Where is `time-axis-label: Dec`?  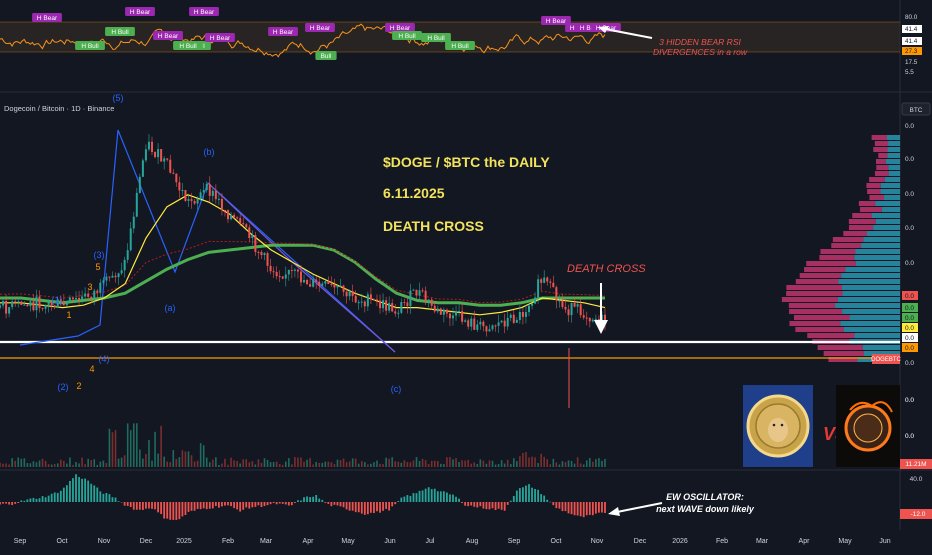 time-axis-label: Dec is located at coordinates (146, 541).